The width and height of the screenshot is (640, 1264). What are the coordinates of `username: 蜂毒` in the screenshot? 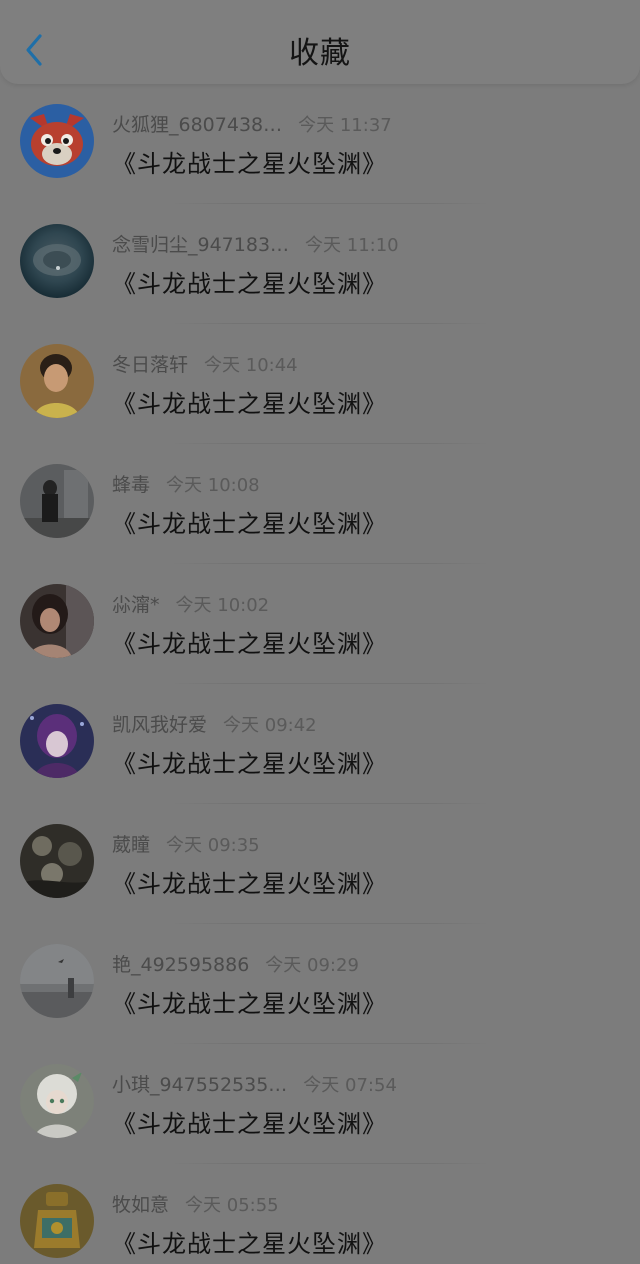 It's located at (131, 485).